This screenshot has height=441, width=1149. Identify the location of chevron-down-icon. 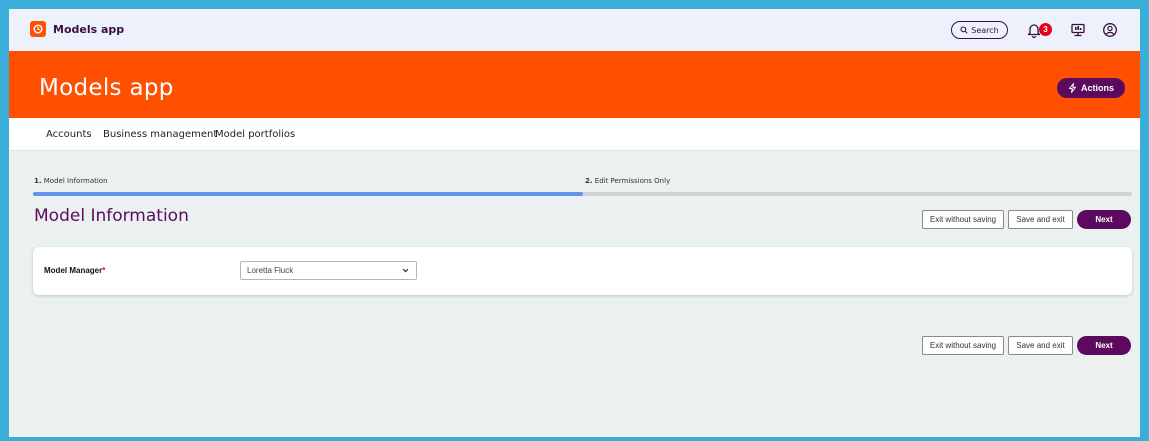
(405, 270).